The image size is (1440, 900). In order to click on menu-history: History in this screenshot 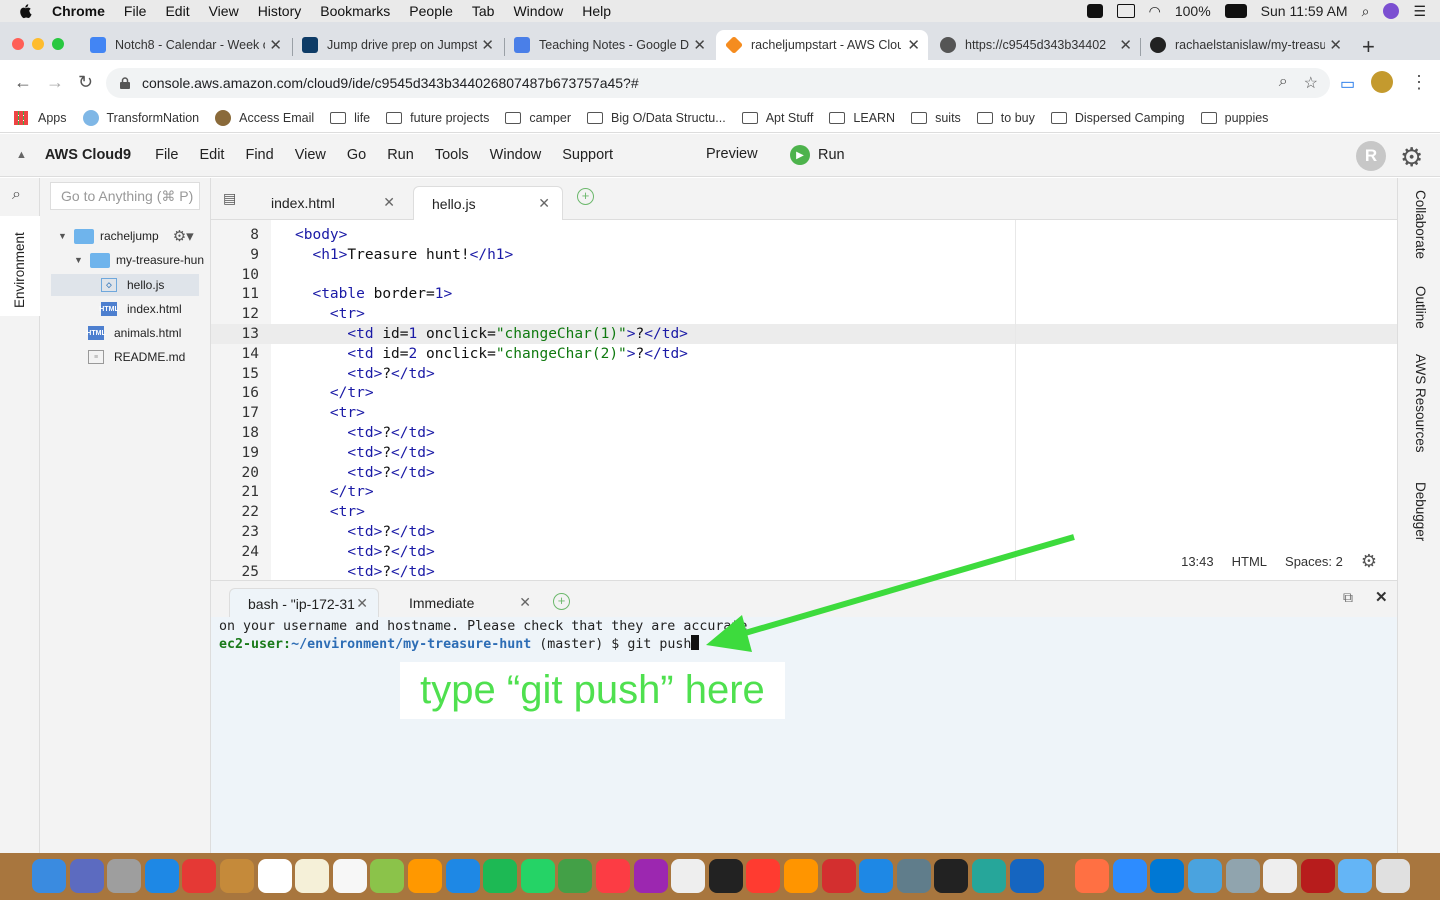, I will do `click(280, 11)`.